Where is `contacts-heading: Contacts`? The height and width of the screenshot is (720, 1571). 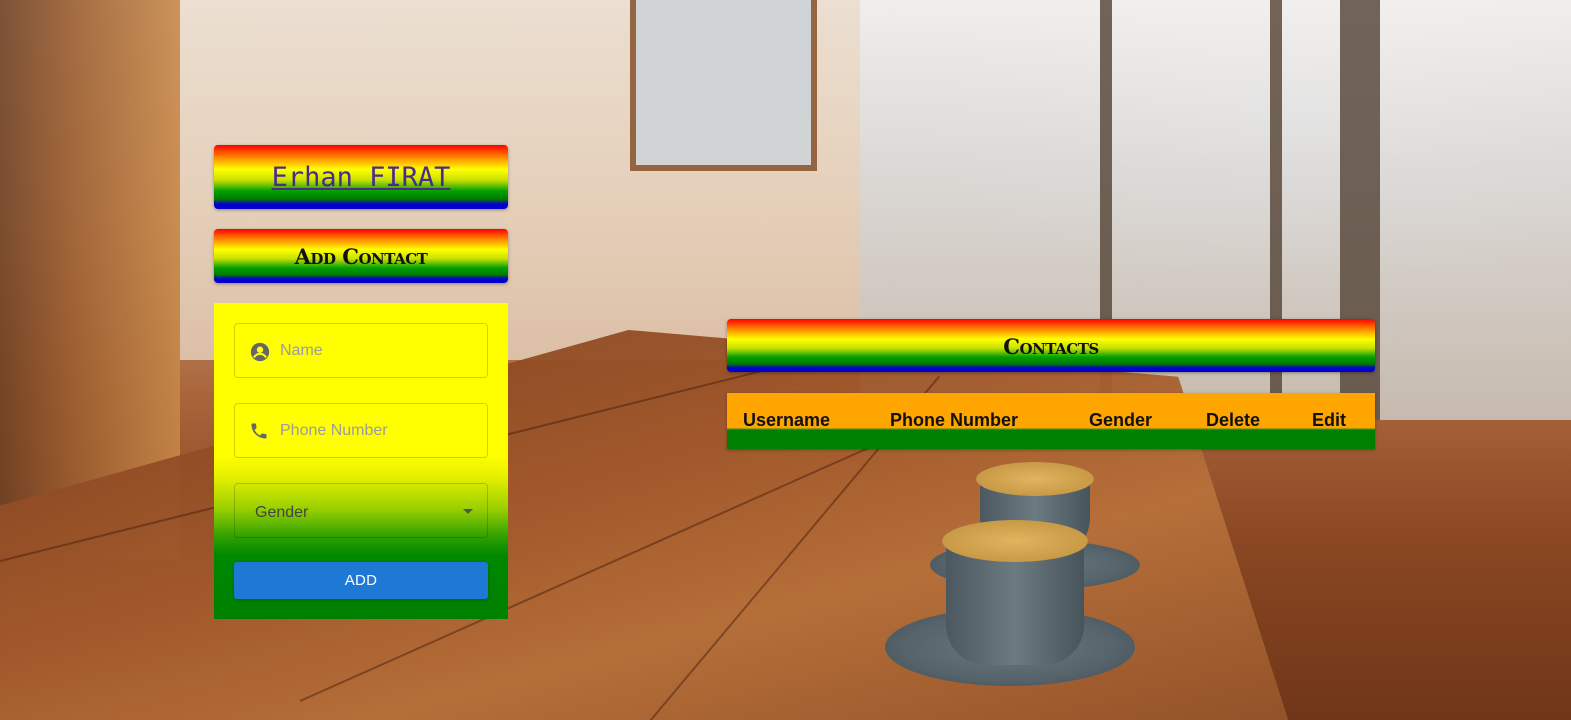 contacts-heading: Contacts is located at coordinates (1051, 346).